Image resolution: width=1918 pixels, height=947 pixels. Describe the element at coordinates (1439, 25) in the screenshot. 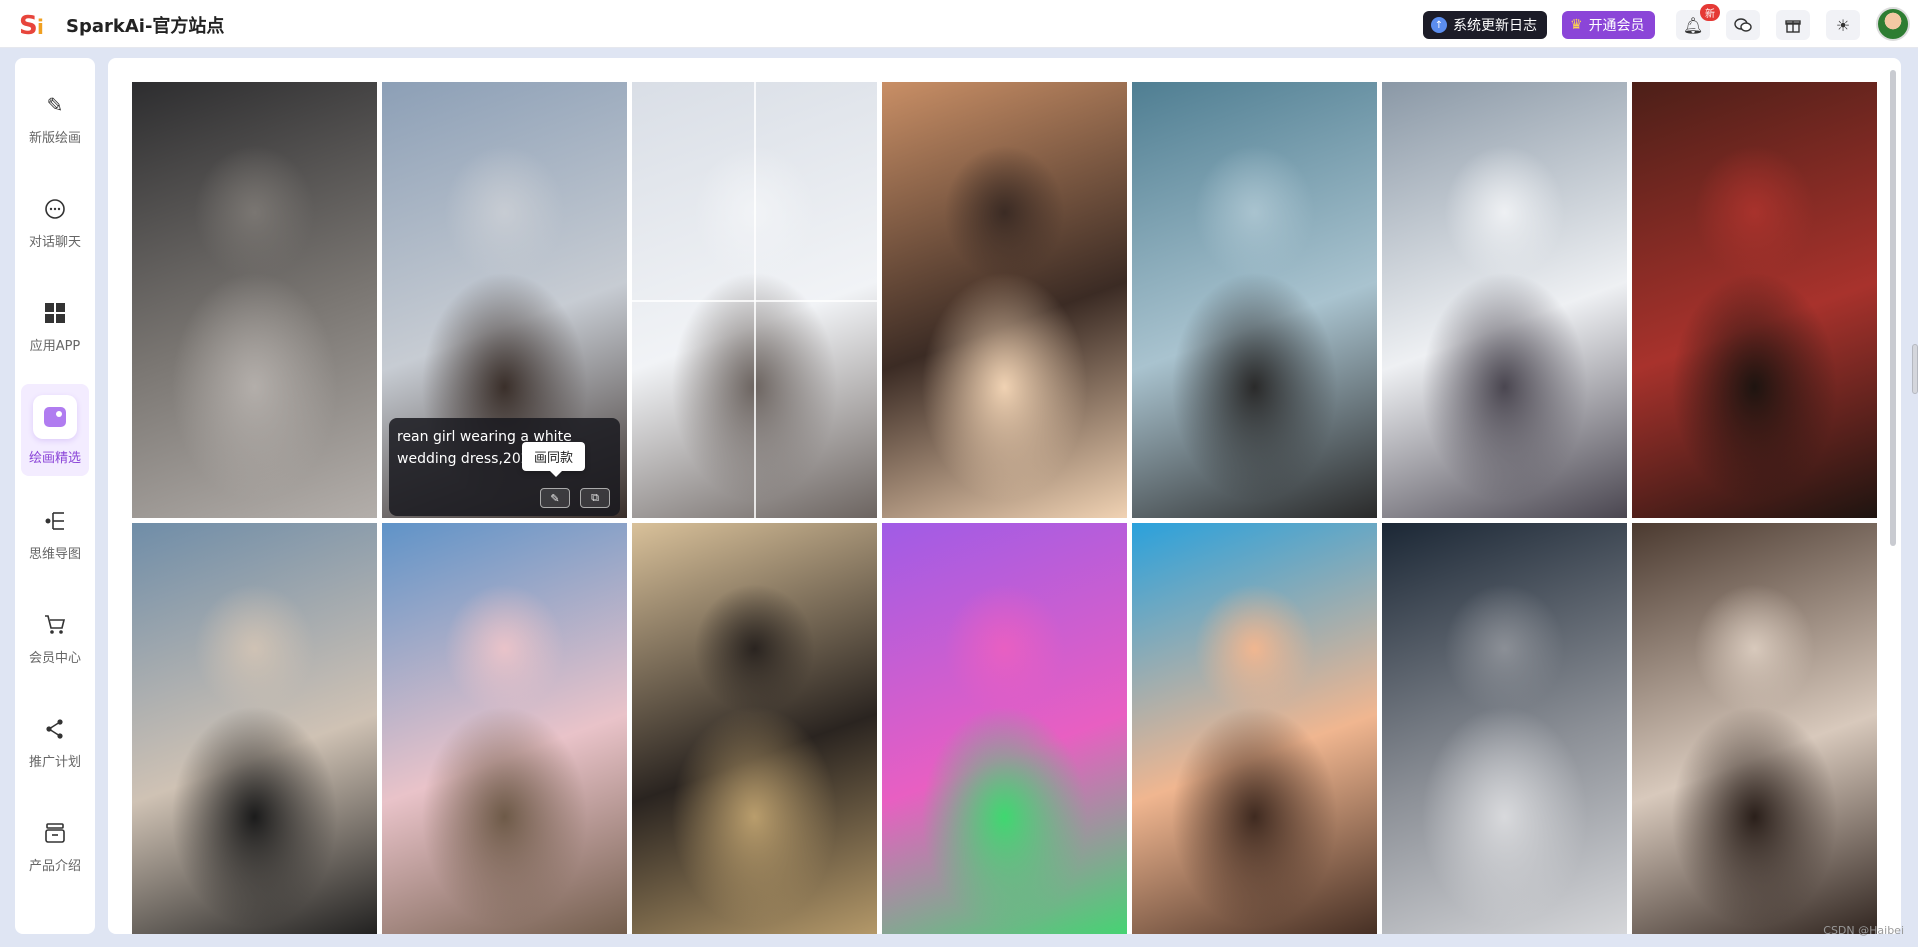

I see `arrow-up-circle-icon: ↑` at that location.